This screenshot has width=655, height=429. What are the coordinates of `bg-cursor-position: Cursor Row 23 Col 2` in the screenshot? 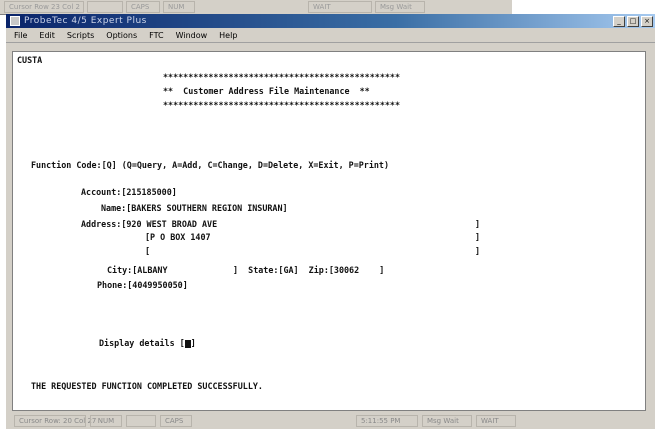 It's located at (44, 7).